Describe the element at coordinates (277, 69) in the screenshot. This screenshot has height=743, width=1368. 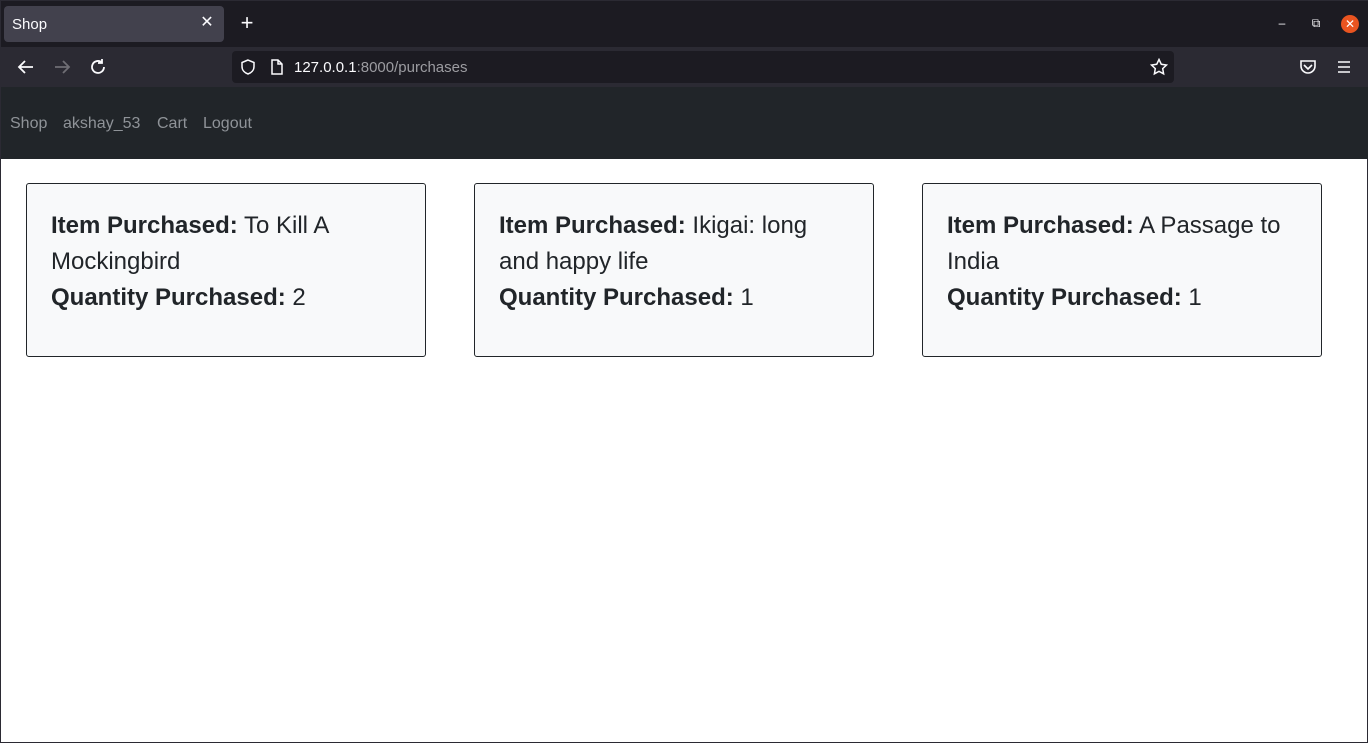
I see `page-icon` at that location.